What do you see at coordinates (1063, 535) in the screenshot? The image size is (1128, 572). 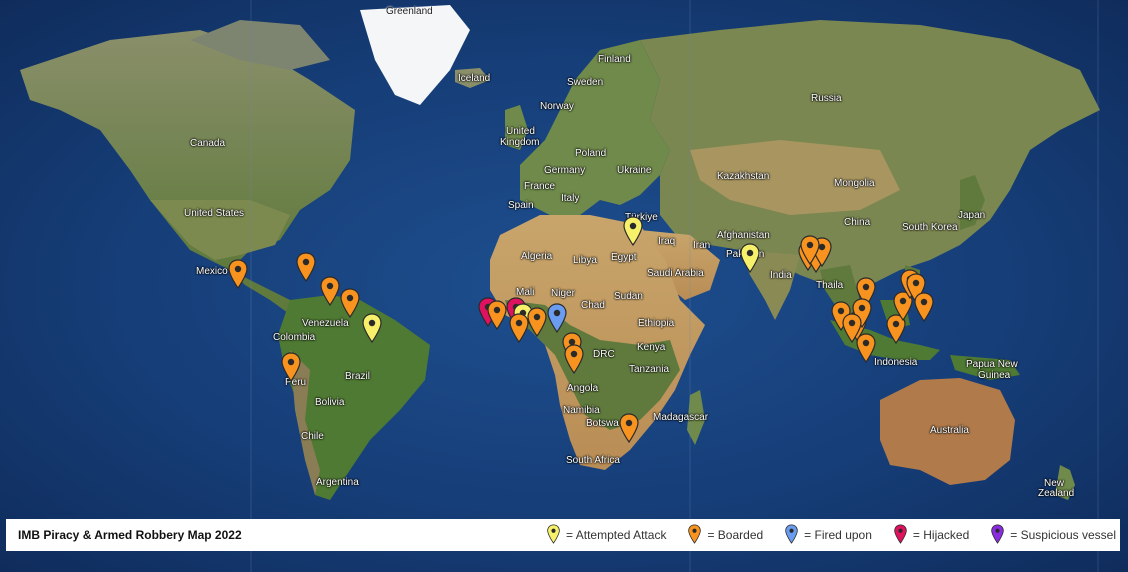 I see `legend-item-label: = Suspicious vessel` at bounding box center [1063, 535].